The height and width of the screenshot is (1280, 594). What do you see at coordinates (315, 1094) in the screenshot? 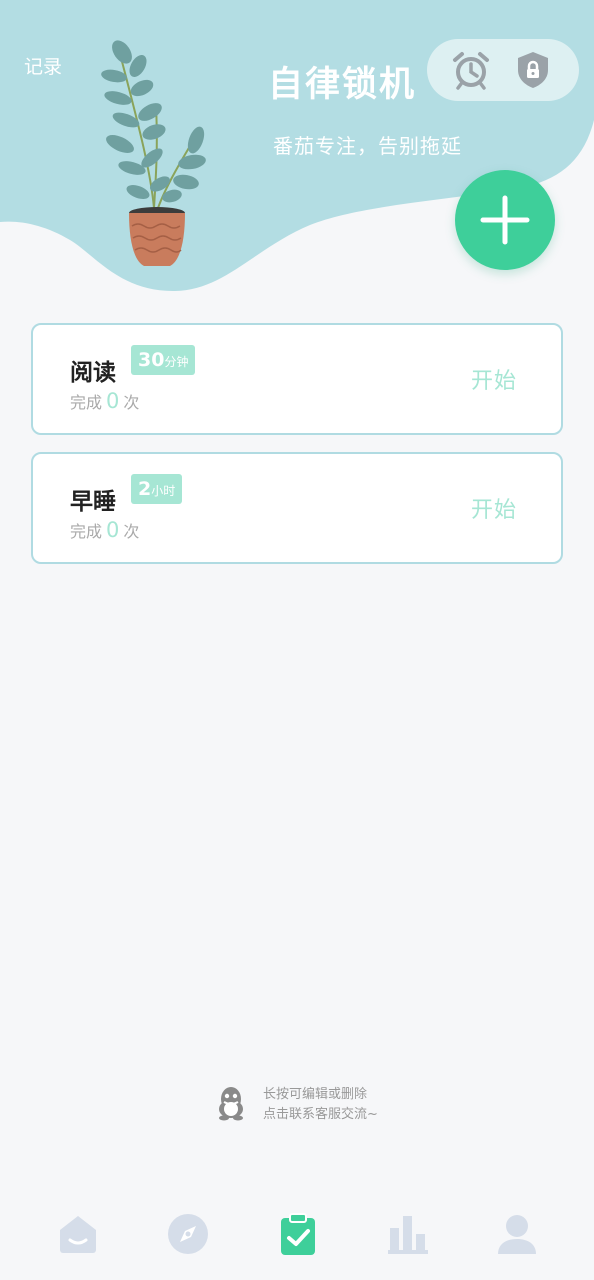
I see `tip-line-edit: 长按可编辑或删除` at bounding box center [315, 1094].